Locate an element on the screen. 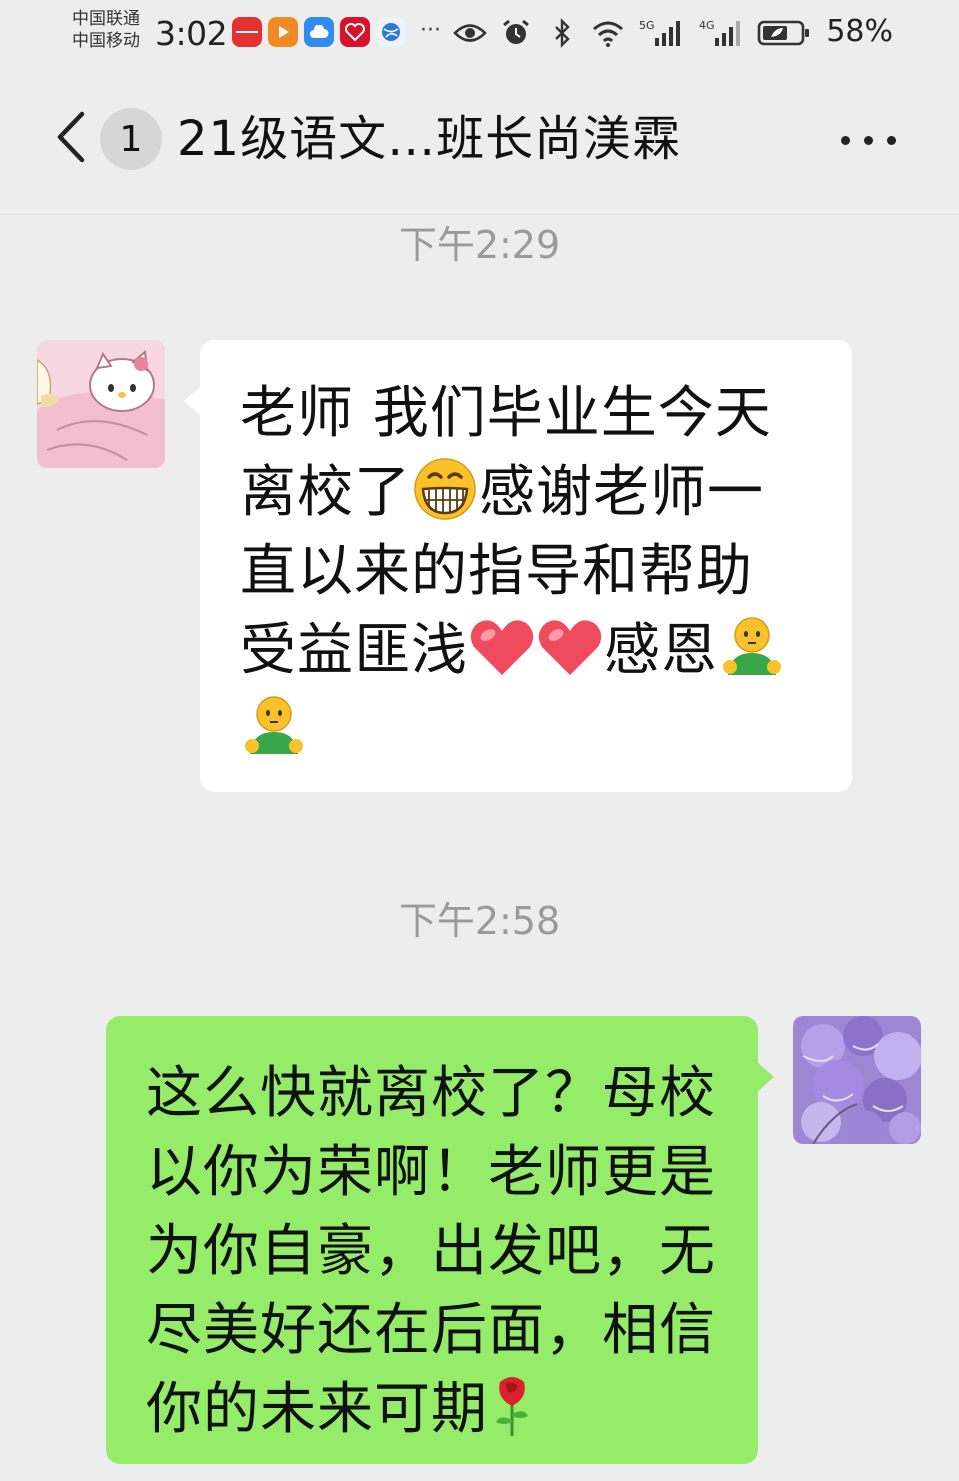 The width and height of the screenshot is (959, 1481). unread-count-badge: 1 is located at coordinates (131, 139).